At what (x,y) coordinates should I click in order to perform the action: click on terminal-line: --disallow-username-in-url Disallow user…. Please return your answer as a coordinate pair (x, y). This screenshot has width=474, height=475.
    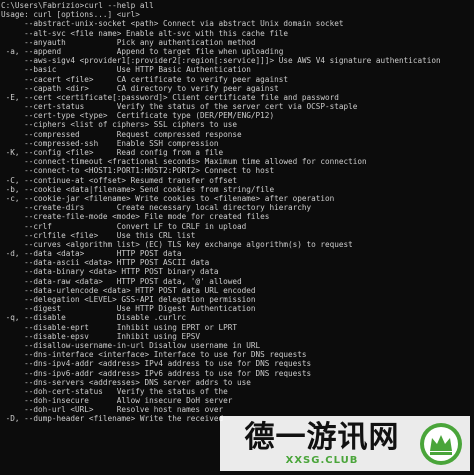
    Looking at the image, I should click on (131, 345).